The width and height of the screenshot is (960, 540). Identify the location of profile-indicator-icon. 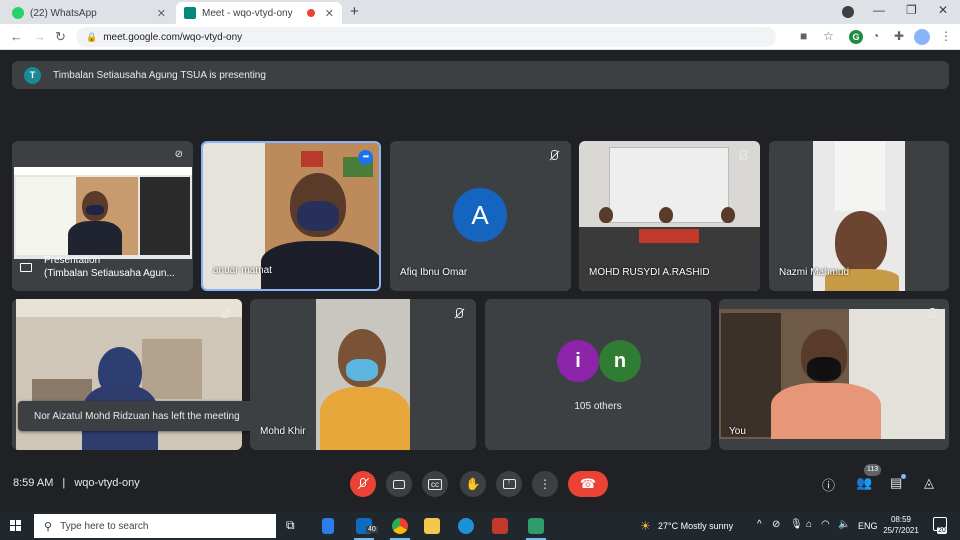
(848, 12).